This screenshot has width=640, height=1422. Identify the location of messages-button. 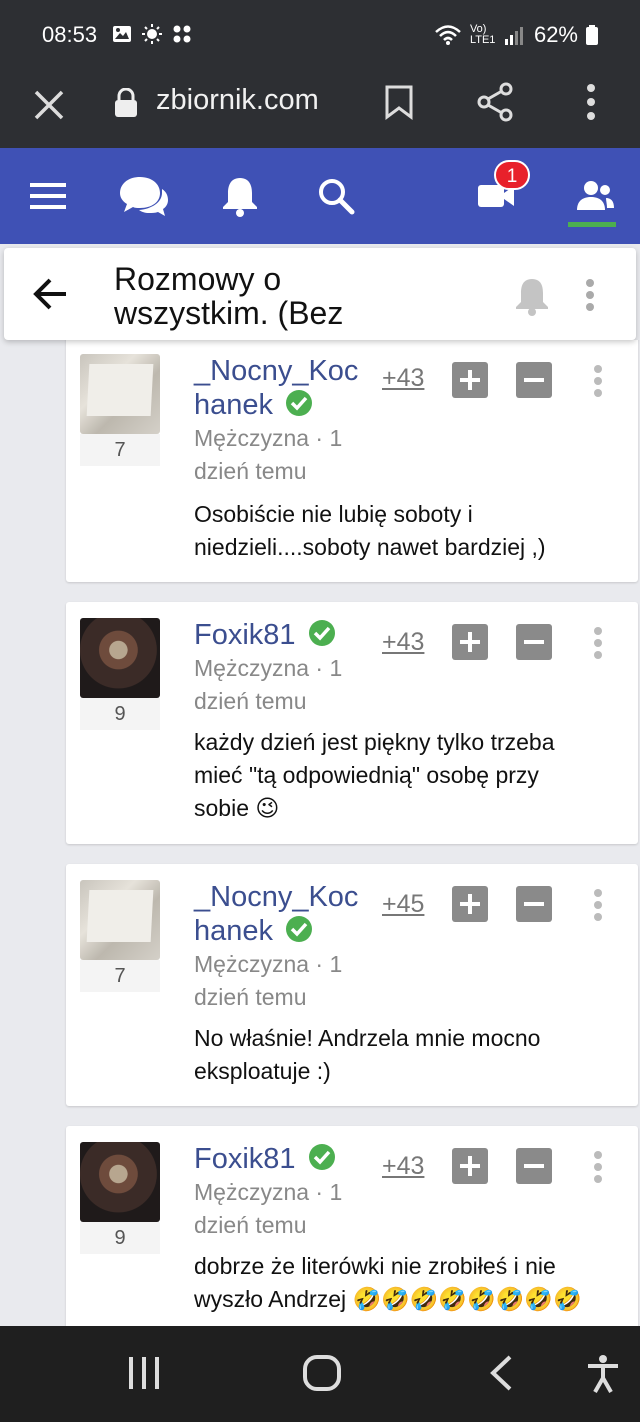
(144, 196).